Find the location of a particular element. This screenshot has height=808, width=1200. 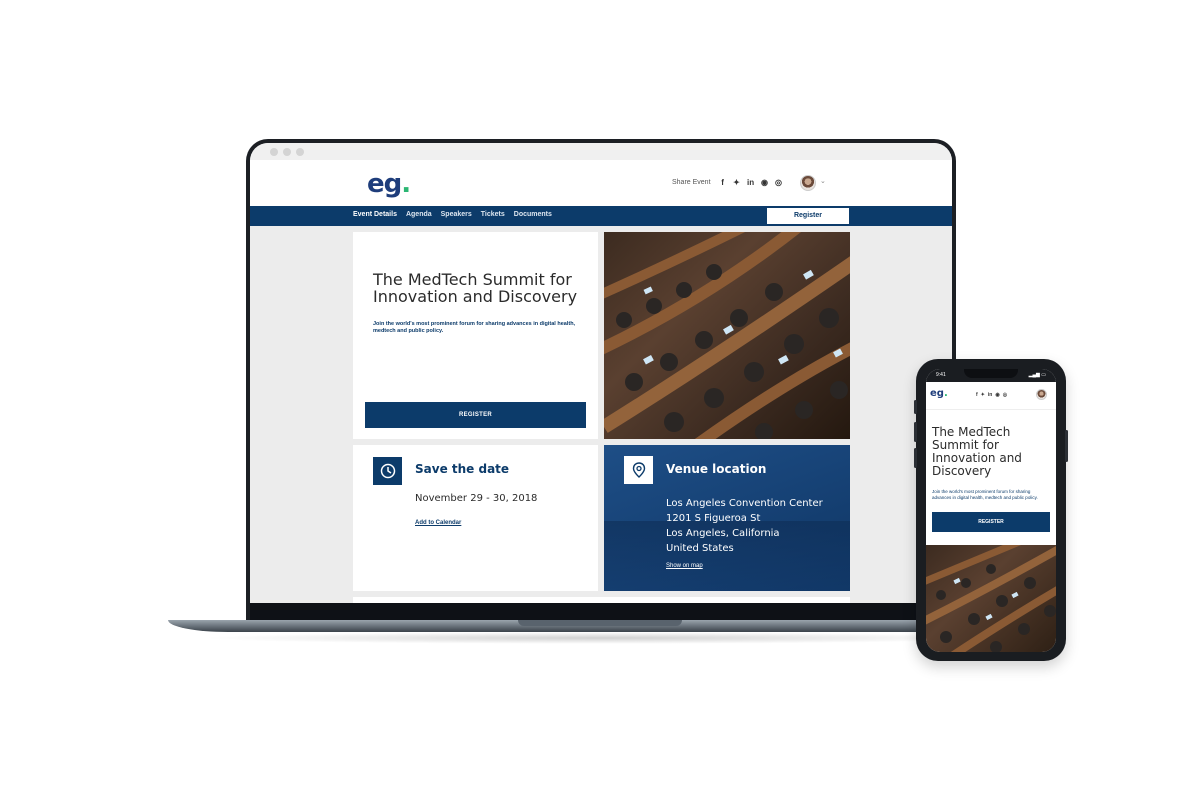

conference-hall-photo is located at coordinates (727, 335).